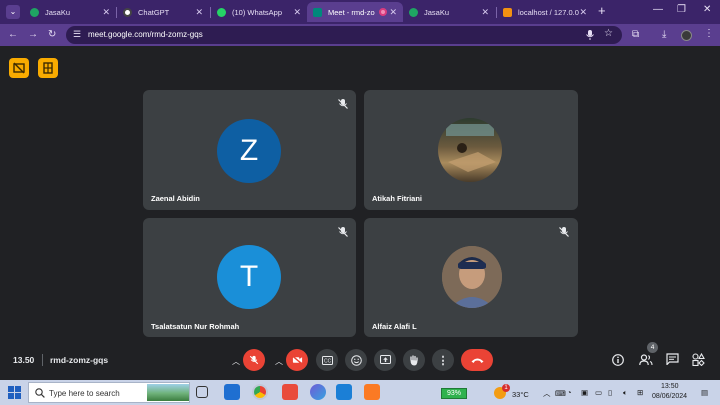 The image size is (720, 405). I want to click on keyboard-icon: ⌨, so click(560, 393).